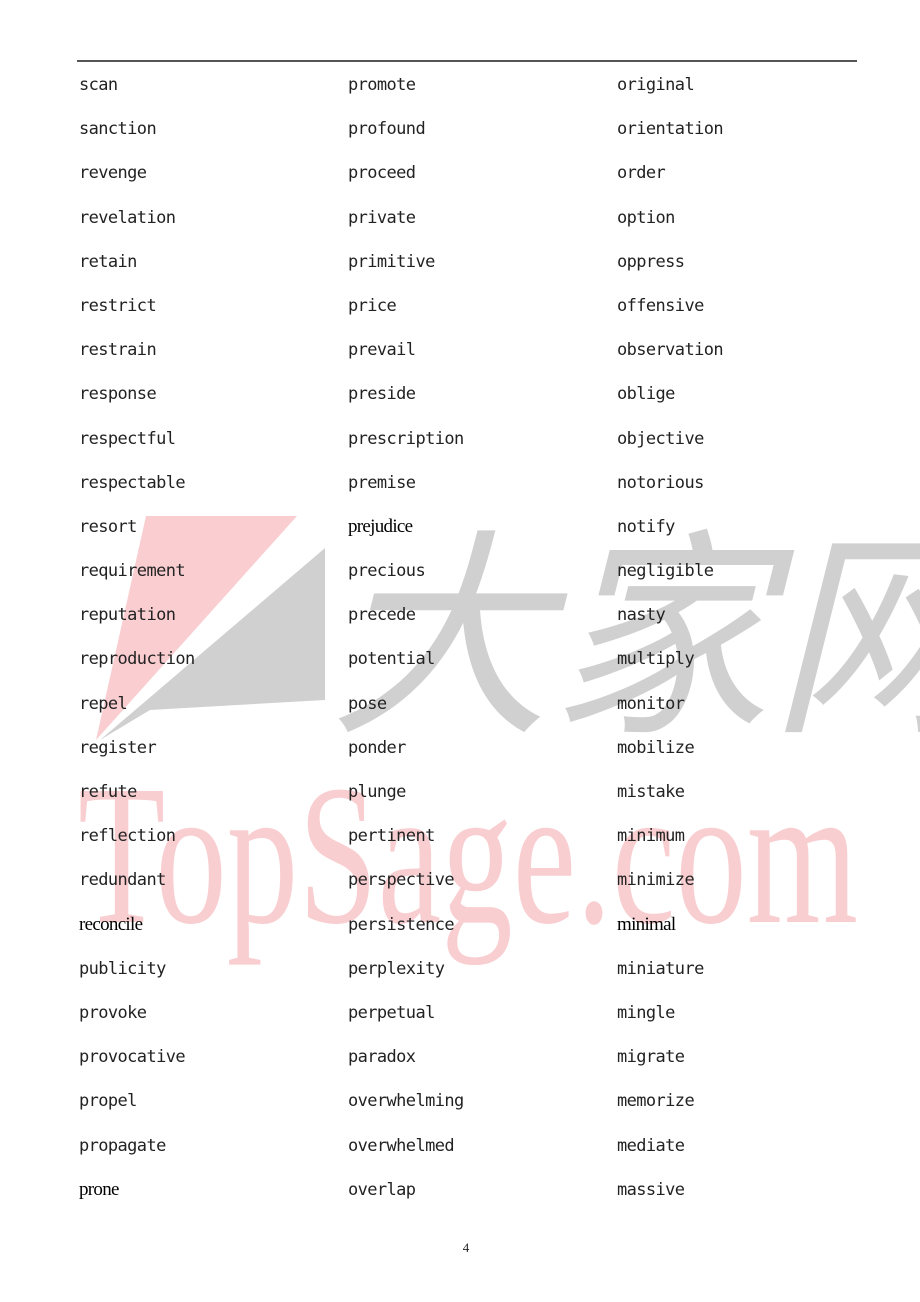 The height and width of the screenshot is (1302, 920). What do you see at coordinates (391, 1012) in the screenshot?
I see `word-item: perpetual` at bounding box center [391, 1012].